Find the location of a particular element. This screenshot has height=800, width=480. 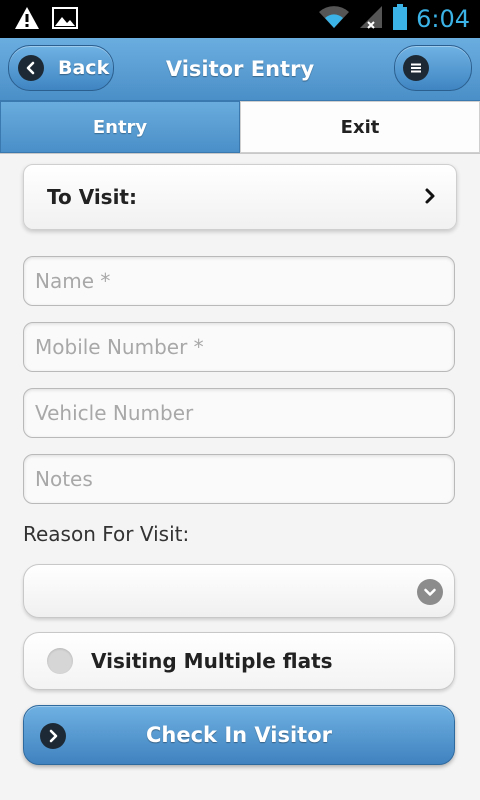

check-in-visitor-button: Check In Visitor is located at coordinates (239, 735).